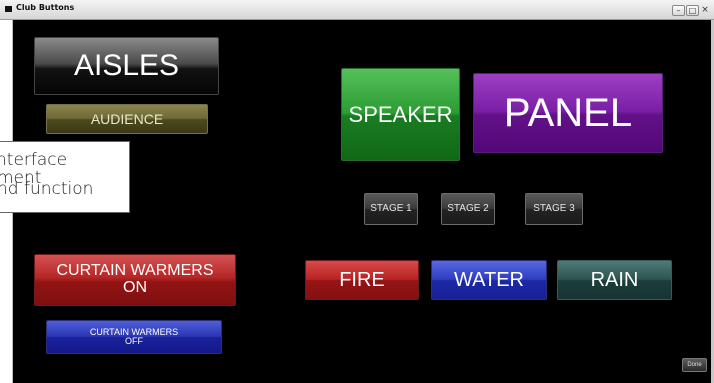 The width and height of the screenshot is (714, 383). What do you see at coordinates (135, 271) in the screenshot?
I see `curtain-warmers-on-label: CURTAIN WARMERS` at bounding box center [135, 271].